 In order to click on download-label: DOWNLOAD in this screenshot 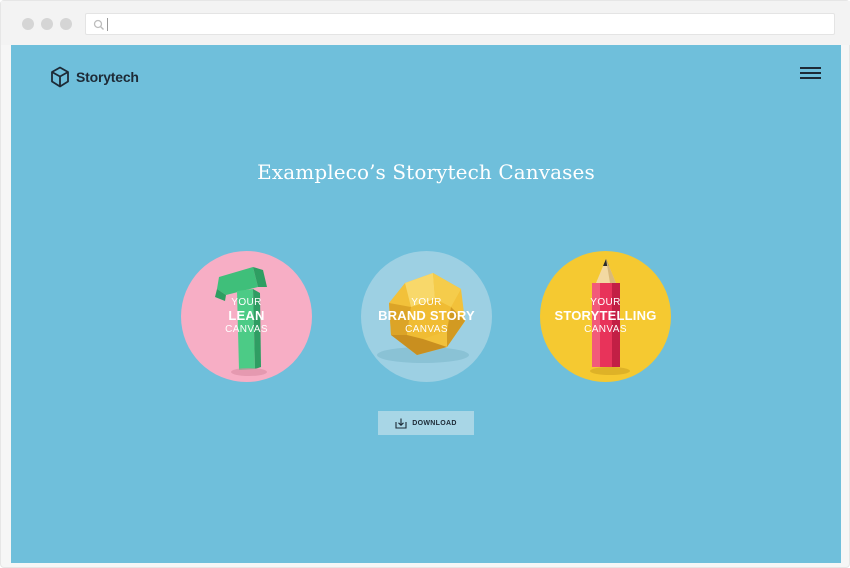, I will do `click(434, 423)`.